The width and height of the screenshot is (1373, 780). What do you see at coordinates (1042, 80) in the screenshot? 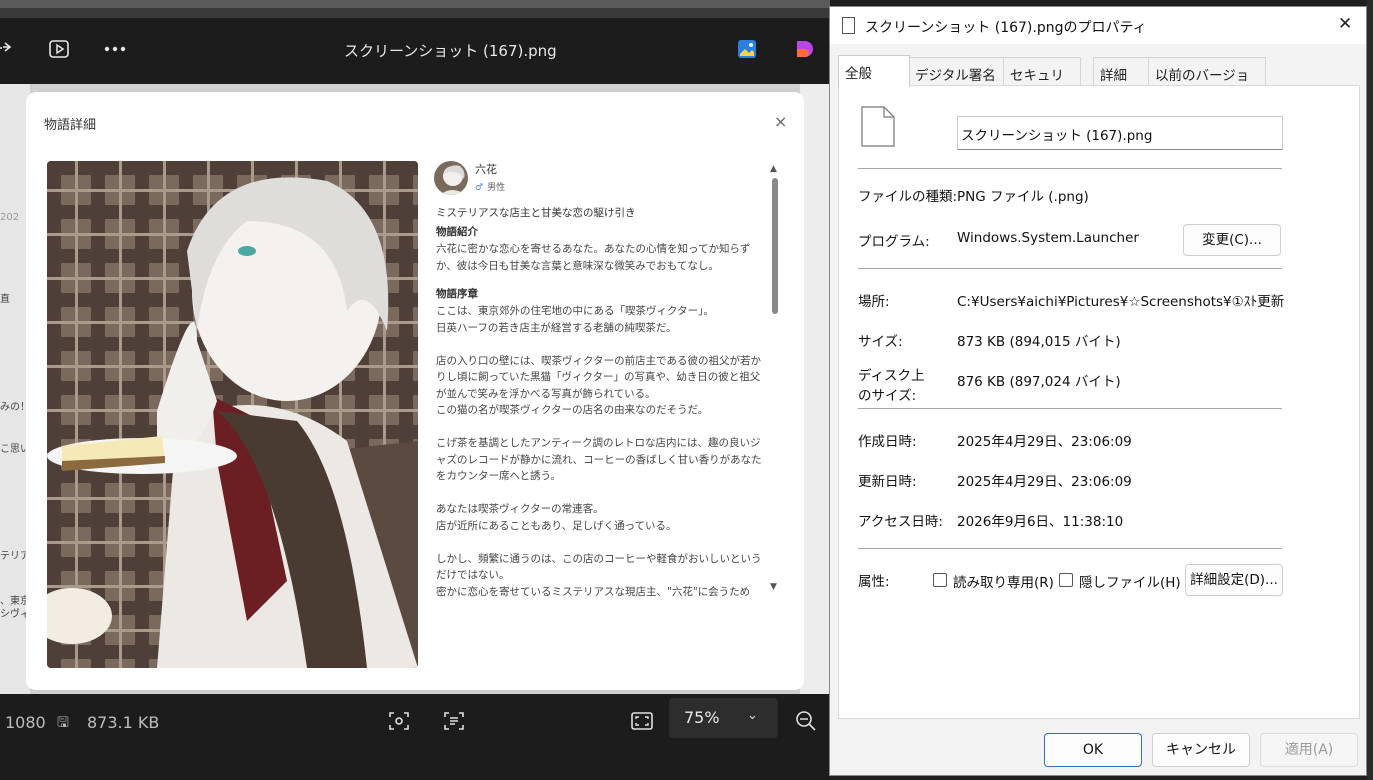
I see `tab-security: セキュリティ` at bounding box center [1042, 80].